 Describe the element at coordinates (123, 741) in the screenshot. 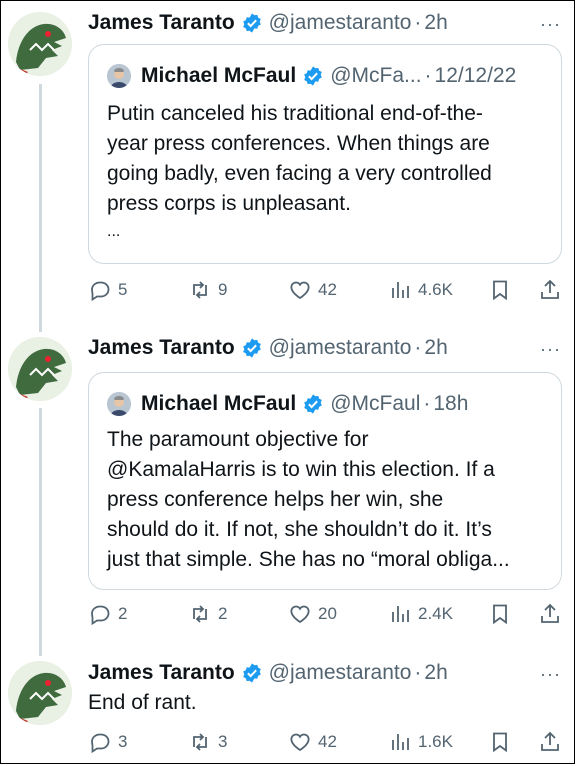

I see `reply-count: 3` at that location.